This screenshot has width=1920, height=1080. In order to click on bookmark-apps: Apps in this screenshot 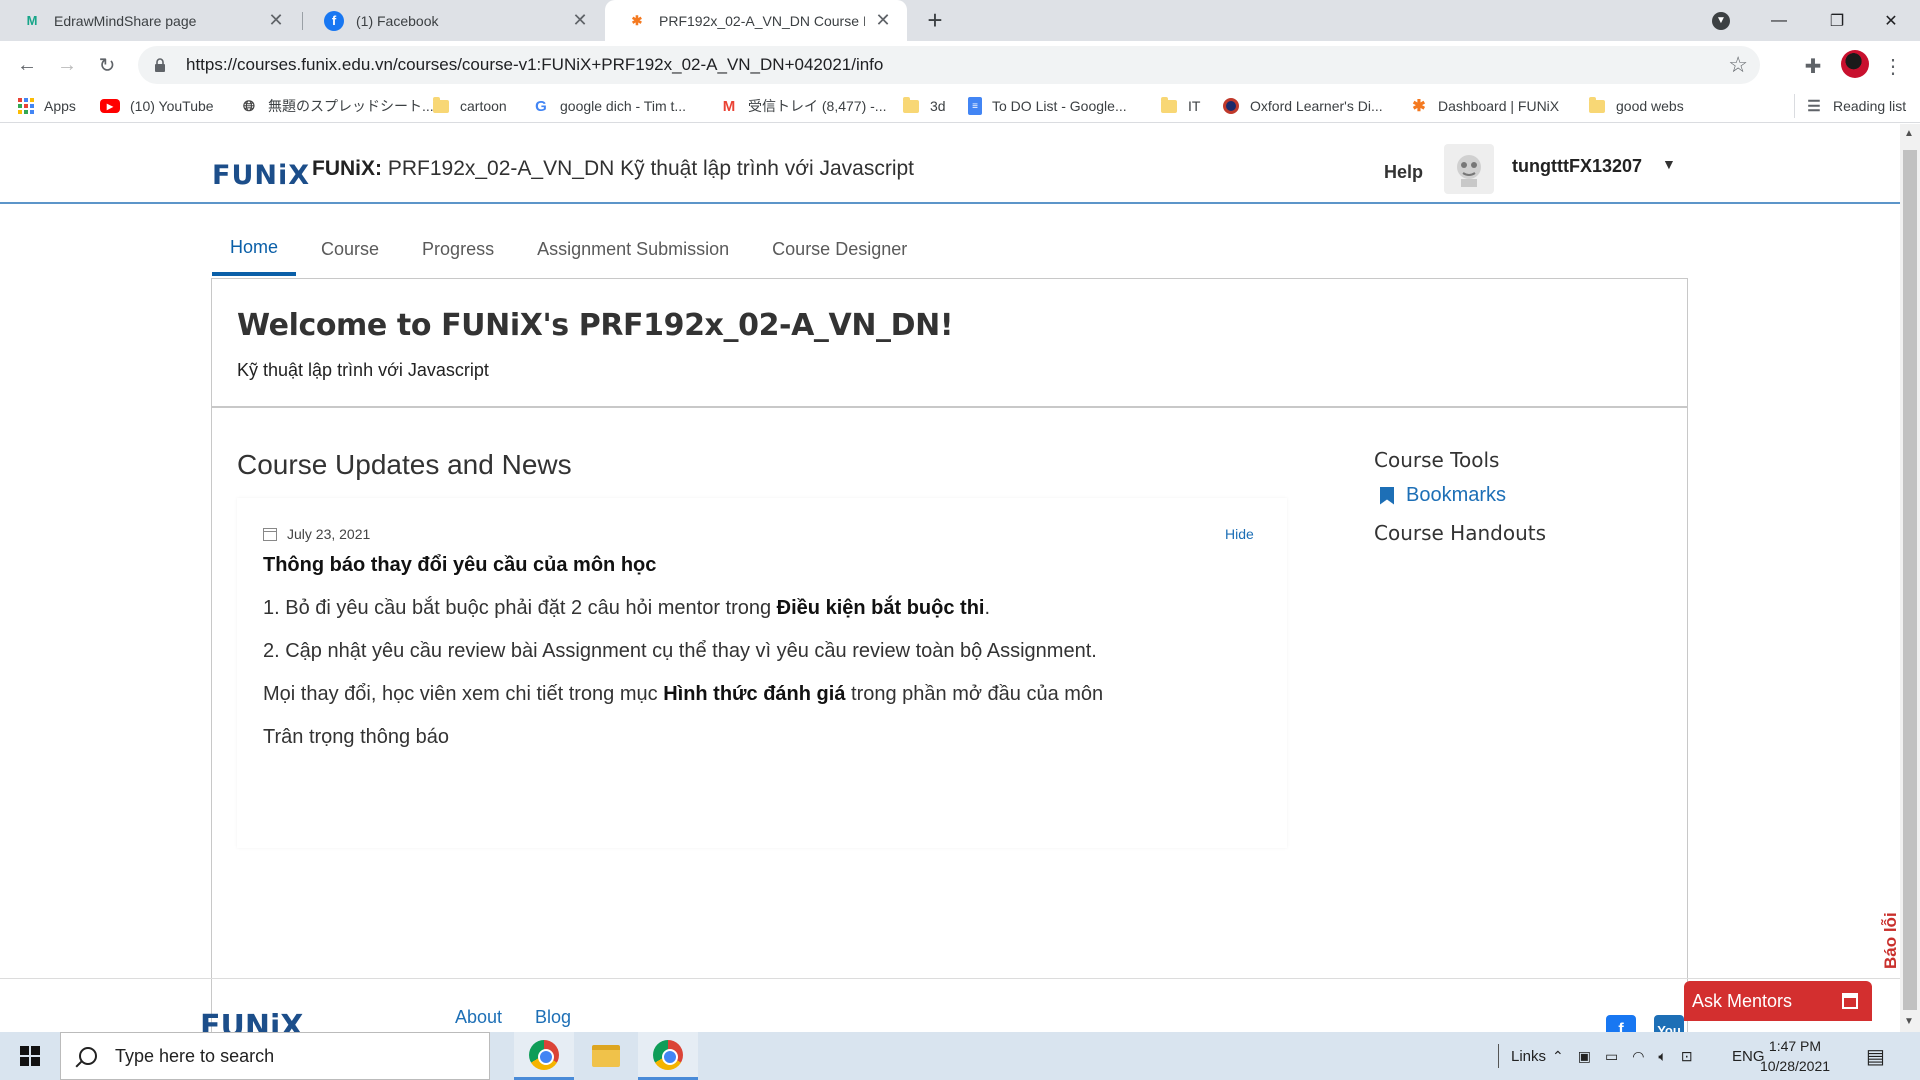, I will do `click(47, 106)`.